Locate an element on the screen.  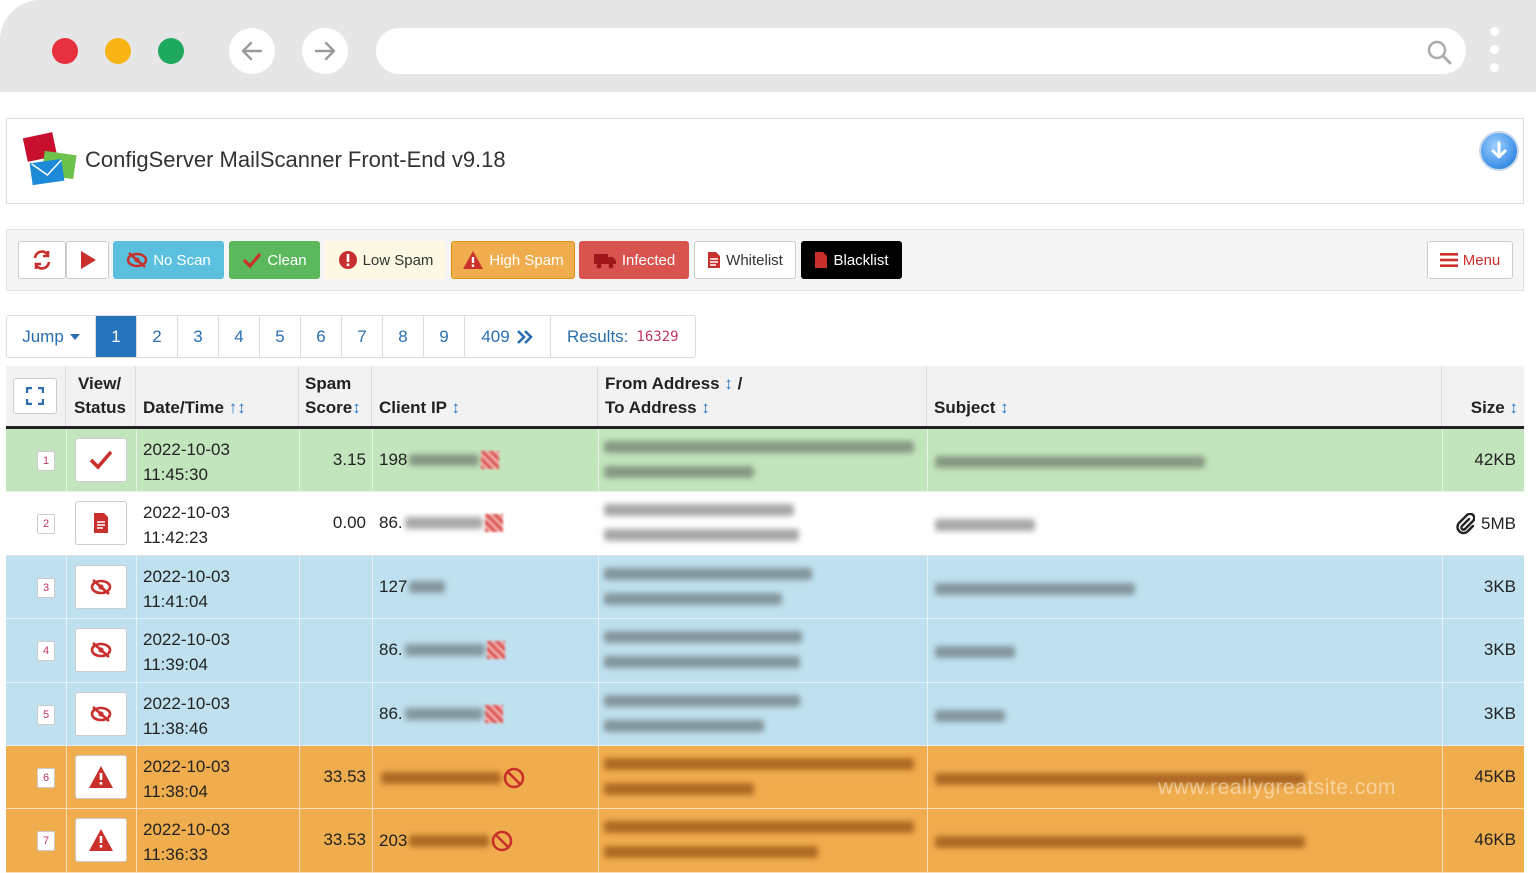
close-window-dot is located at coordinates (65, 51).